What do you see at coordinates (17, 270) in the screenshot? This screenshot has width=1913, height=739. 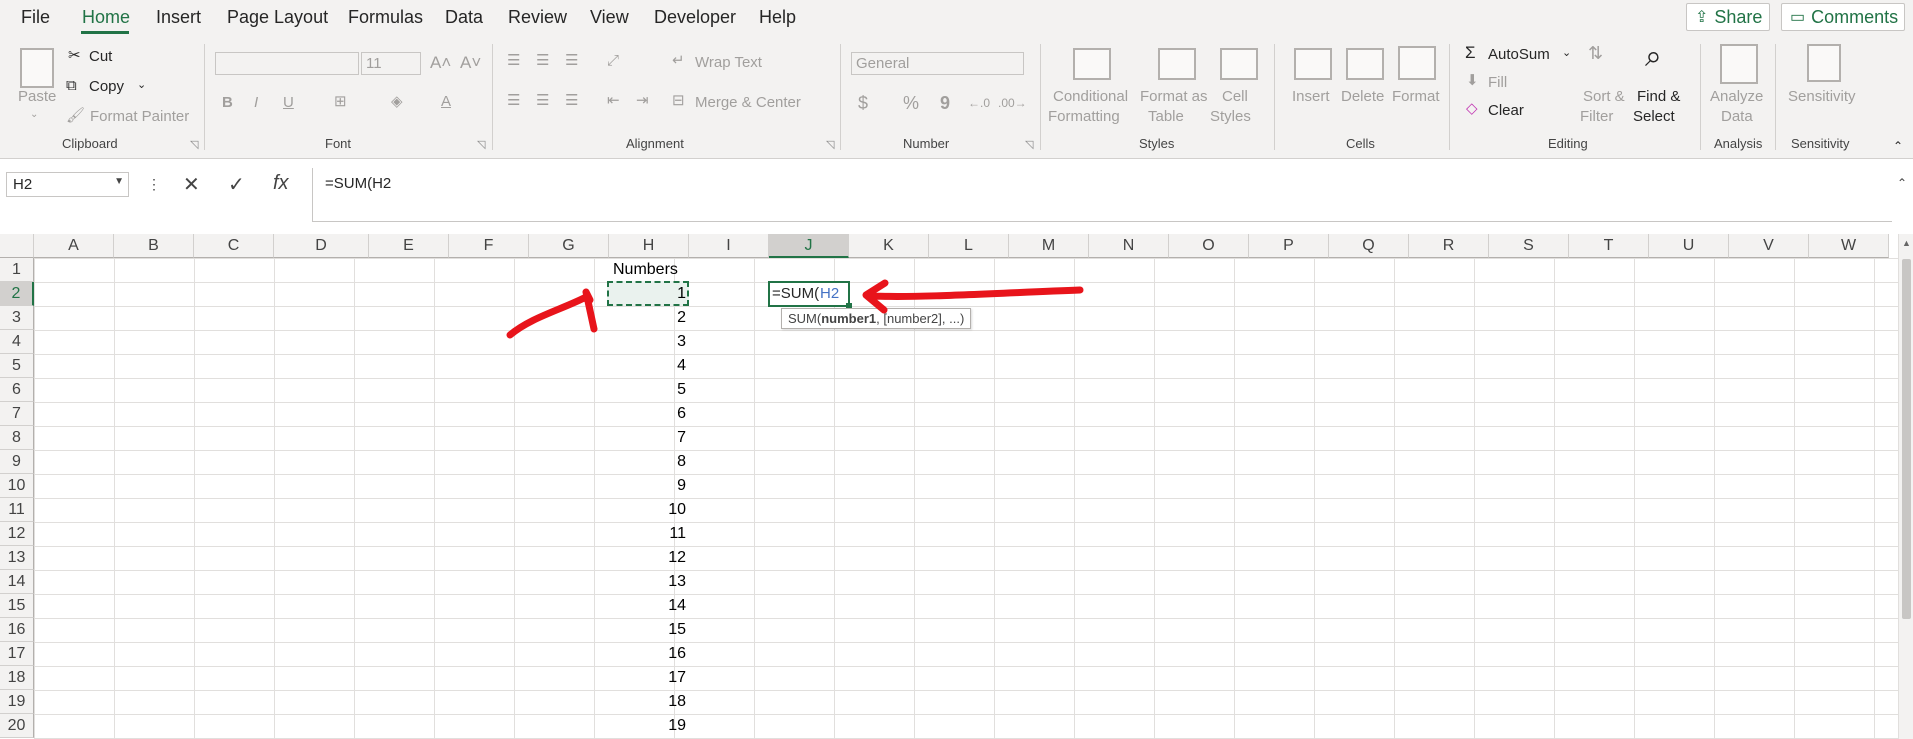 I see `row-header-1: 1` at bounding box center [17, 270].